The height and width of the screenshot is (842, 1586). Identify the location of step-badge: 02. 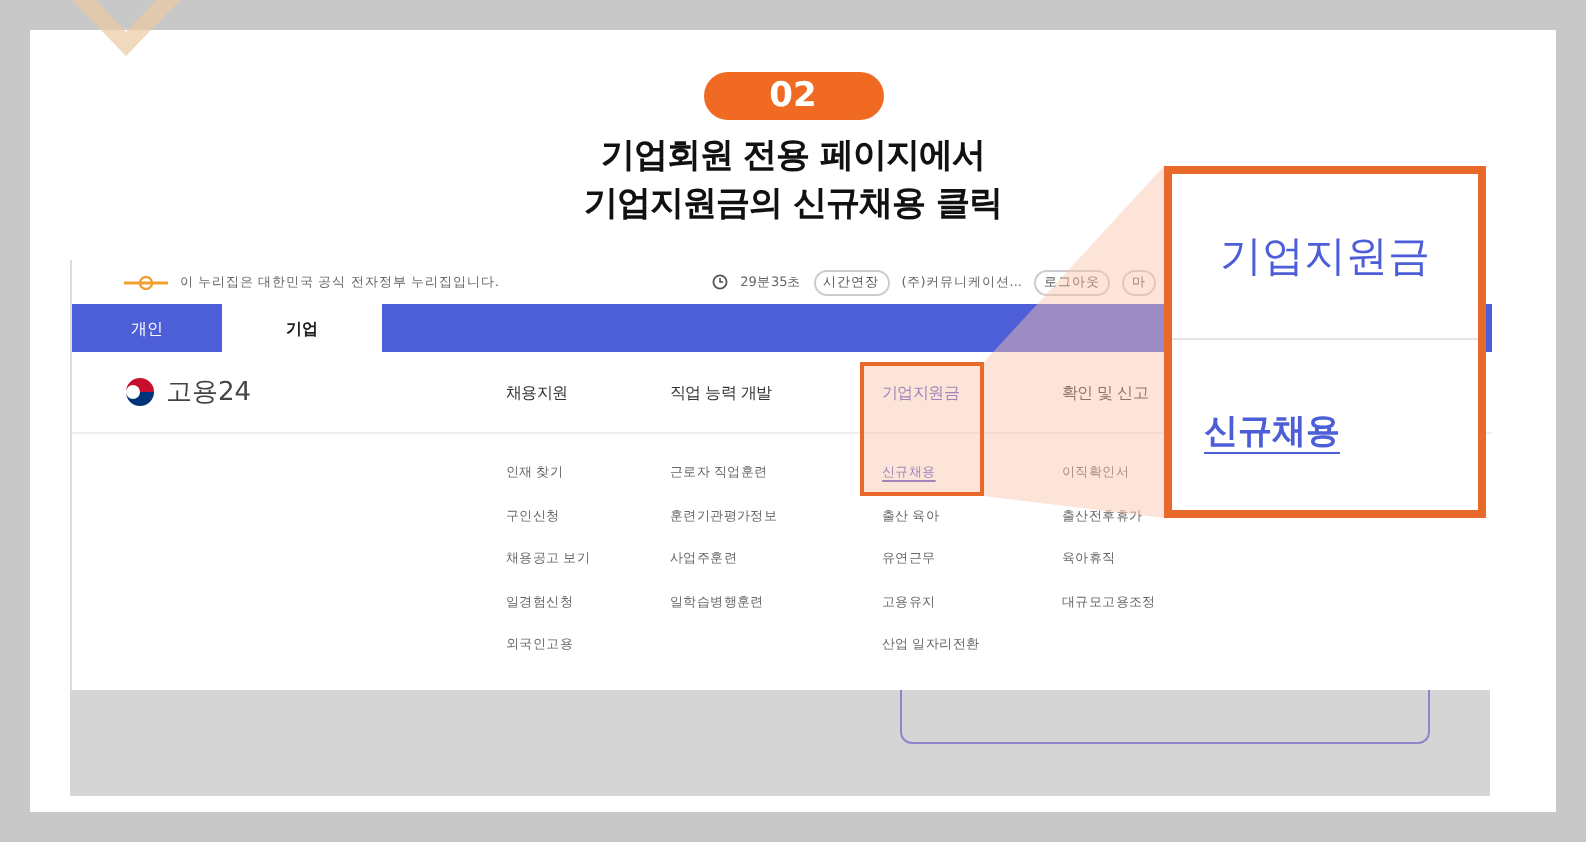
(793, 96).